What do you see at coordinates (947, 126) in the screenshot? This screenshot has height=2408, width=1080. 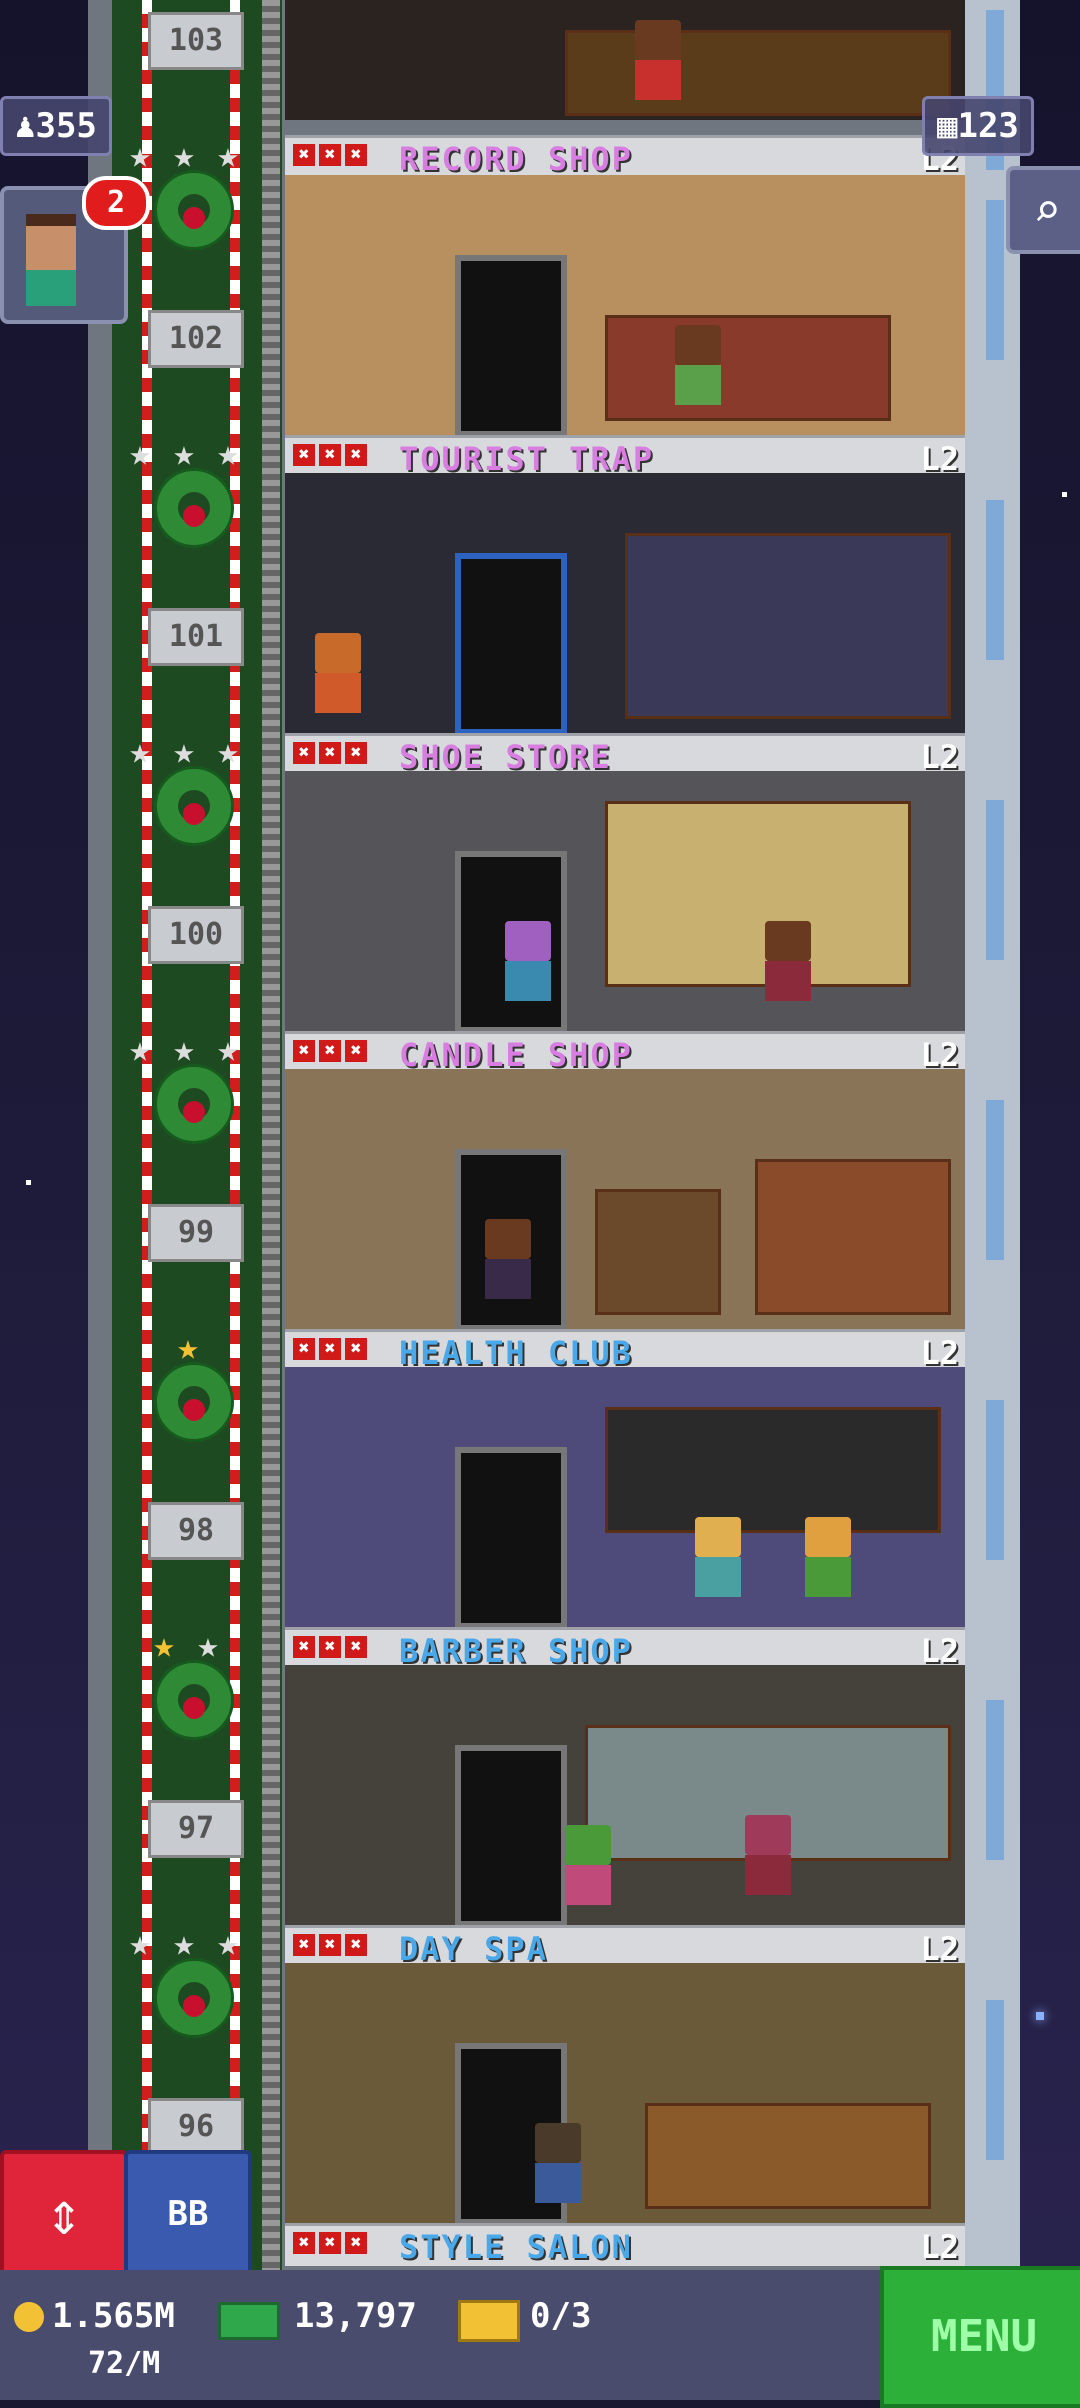 I see `building-icon: ▦` at bounding box center [947, 126].